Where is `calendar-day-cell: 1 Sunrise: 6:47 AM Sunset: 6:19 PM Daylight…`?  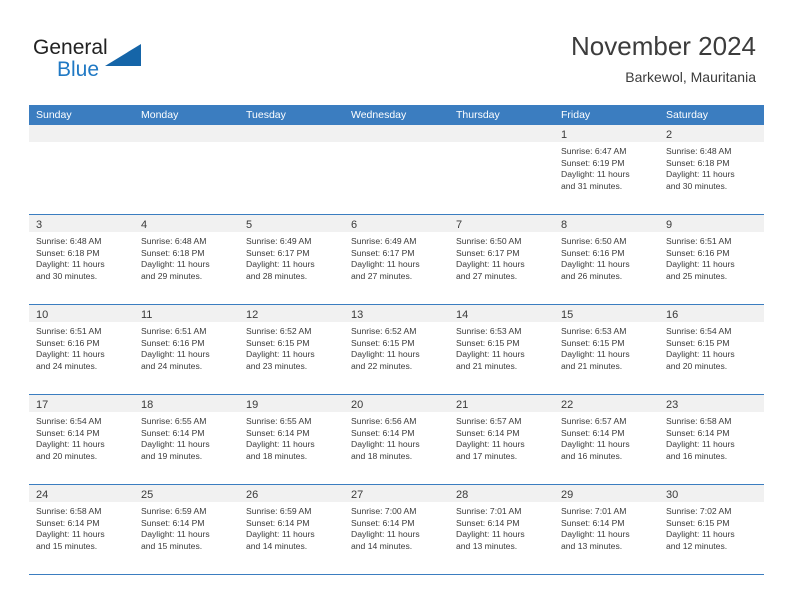 calendar-day-cell: 1 Sunrise: 6:47 AM Sunset: 6:19 PM Daylight… is located at coordinates (606, 169).